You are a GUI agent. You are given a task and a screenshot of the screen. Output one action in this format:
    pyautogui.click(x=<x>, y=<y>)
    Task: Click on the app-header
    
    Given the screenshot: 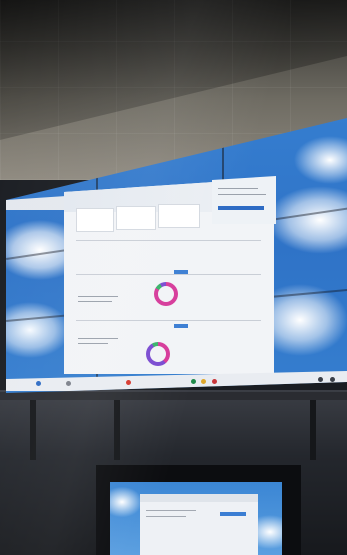 What is the action you would take?
    pyautogui.click(x=199, y=498)
    